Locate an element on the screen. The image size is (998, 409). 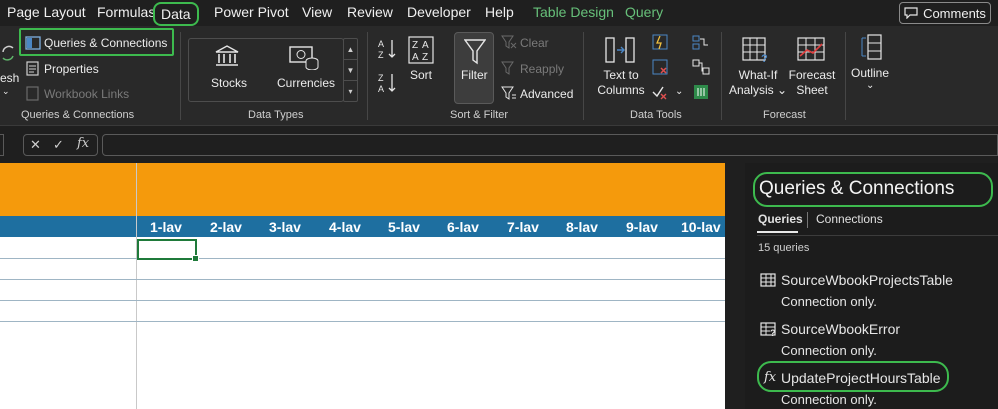
sort-button: Sort is located at coordinates (421, 75).